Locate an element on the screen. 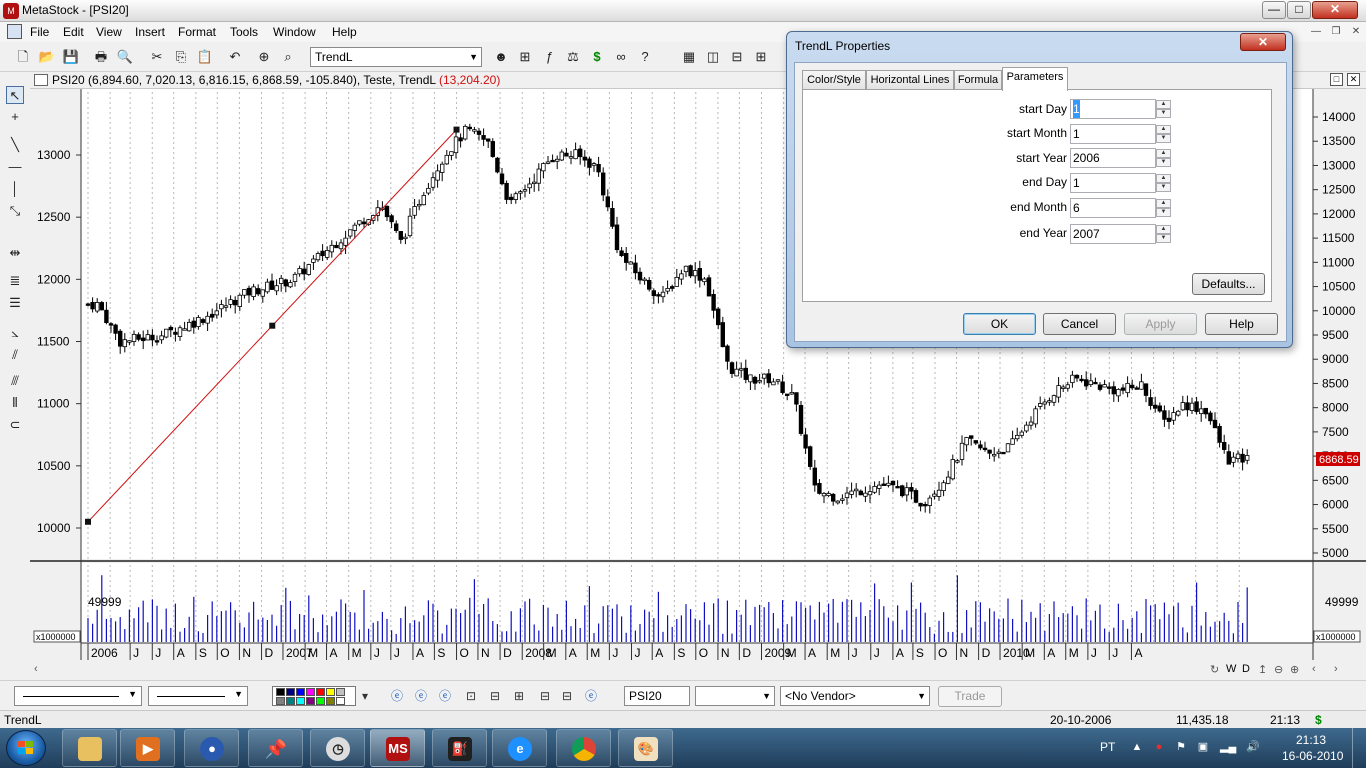 This screenshot has height=768, width=1366. tab-horizontal-lines: Horizontal Lines is located at coordinates (910, 80).